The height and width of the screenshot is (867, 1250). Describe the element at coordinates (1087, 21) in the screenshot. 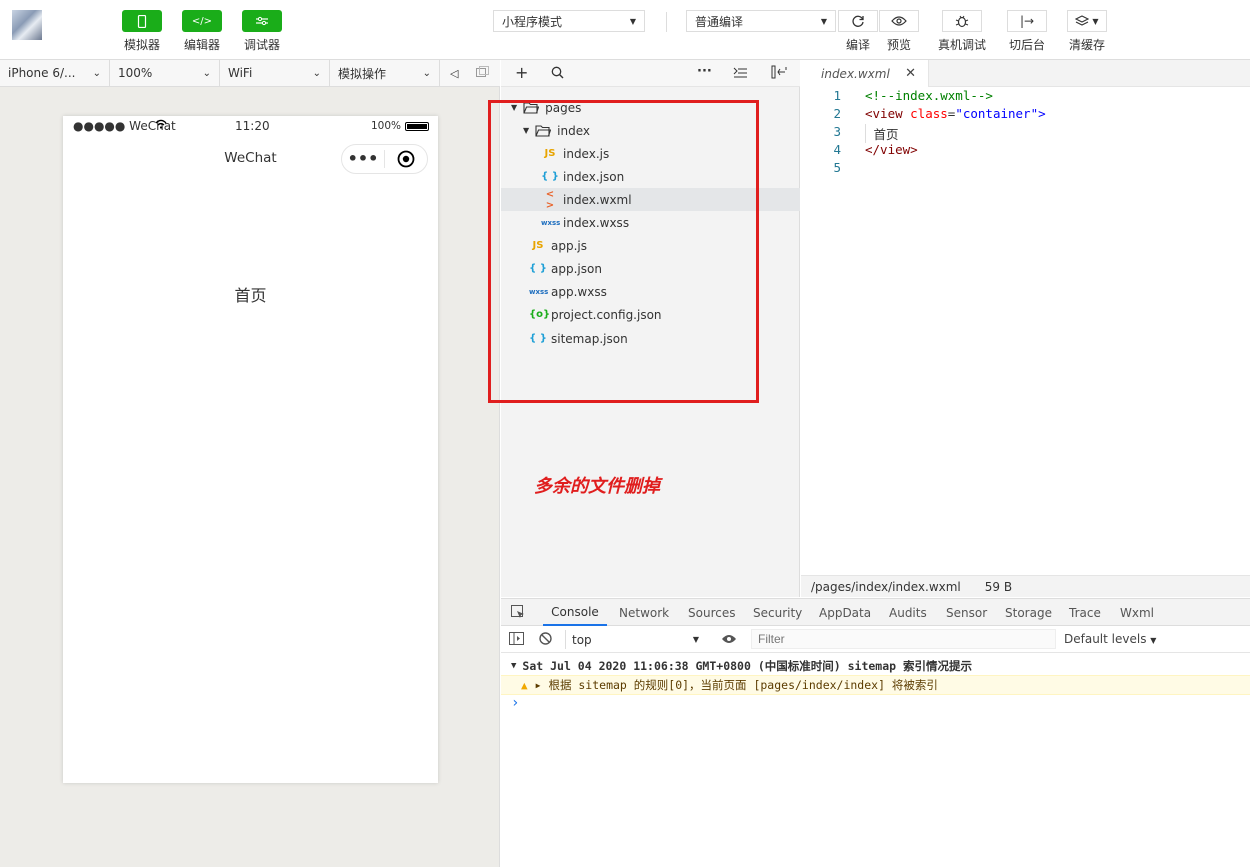

I see `clear-cache-button: ▼` at that location.